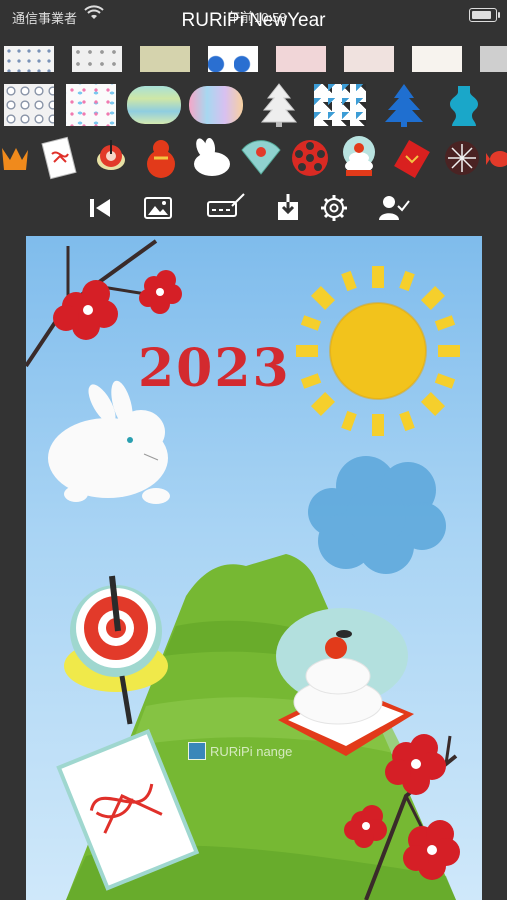 The height and width of the screenshot is (900, 507). Describe the element at coordinates (334, 208) in the screenshot. I see `gear-icon` at that location.